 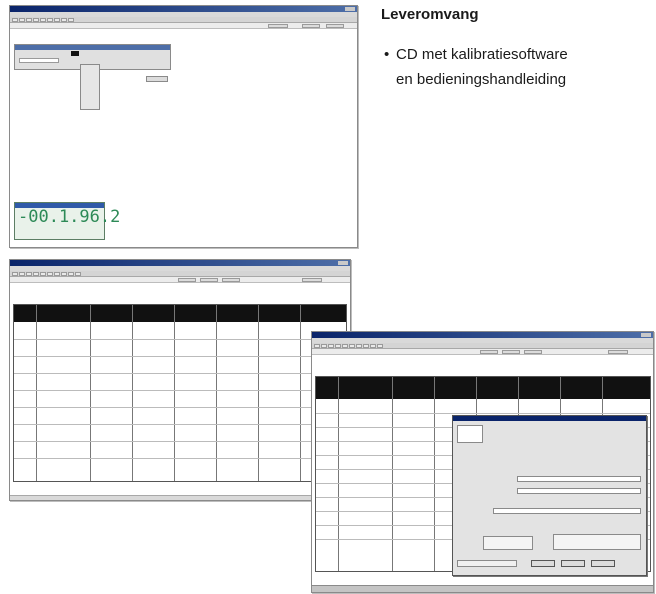 What do you see at coordinates (482, 54) in the screenshot?
I see `side-list-item-line-1: CD met kalibratiesoftware` at bounding box center [482, 54].